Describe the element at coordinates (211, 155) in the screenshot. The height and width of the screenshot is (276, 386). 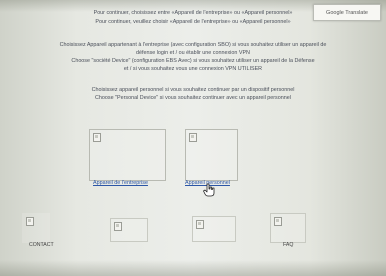
I see `personal-device-image` at that location.